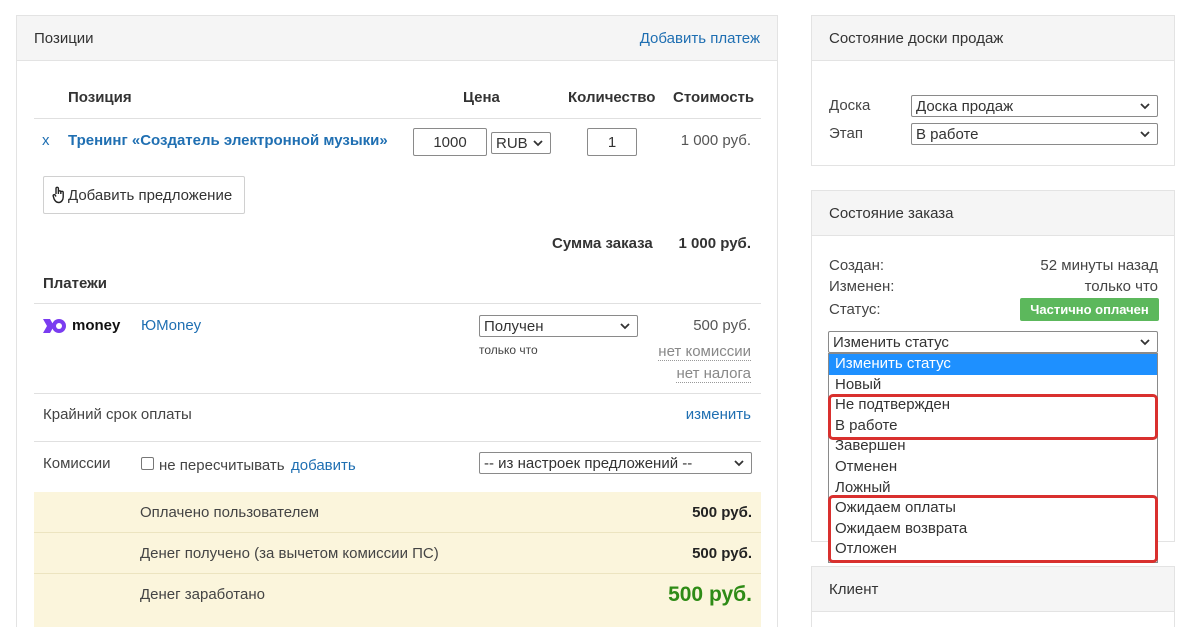 The width and height of the screenshot is (1200, 627). I want to click on status-option: Новый, so click(993, 385).